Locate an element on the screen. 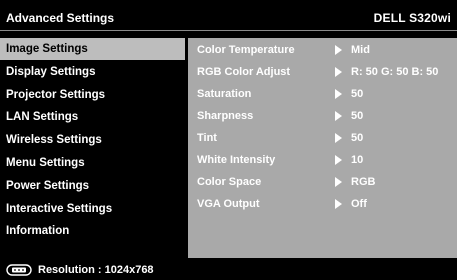 This screenshot has width=457, height=280. menu-title: Advanced Settings is located at coordinates (60, 18).